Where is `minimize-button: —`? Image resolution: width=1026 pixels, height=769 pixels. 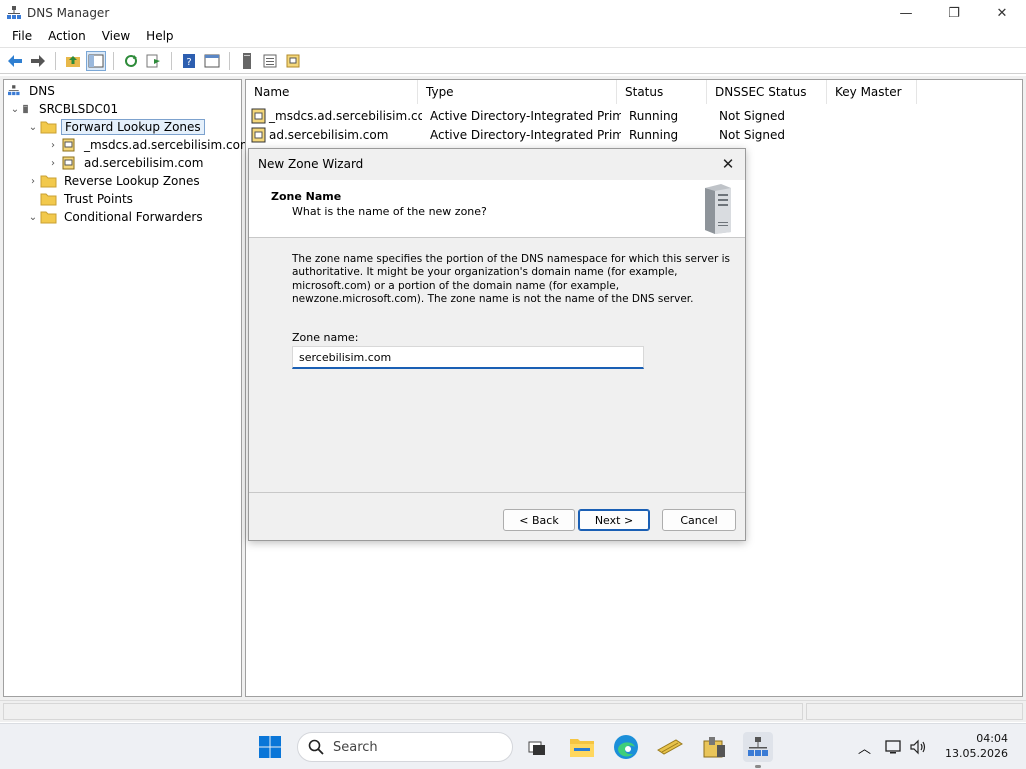 minimize-button: — is located at coordinates (906, 13).